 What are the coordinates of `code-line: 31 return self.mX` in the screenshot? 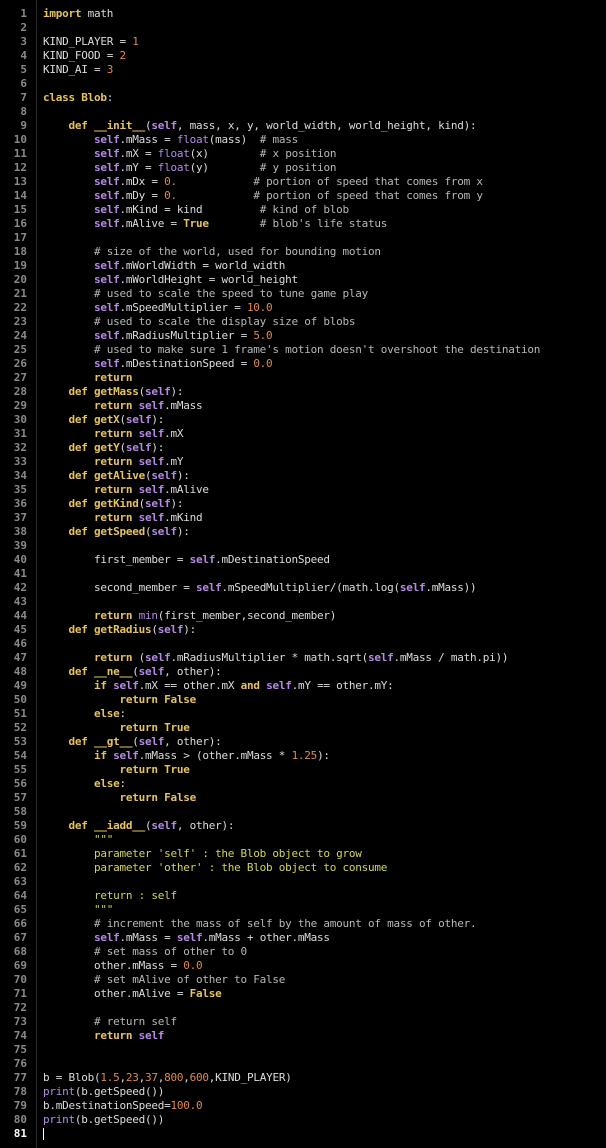 It's located at (303, 434).